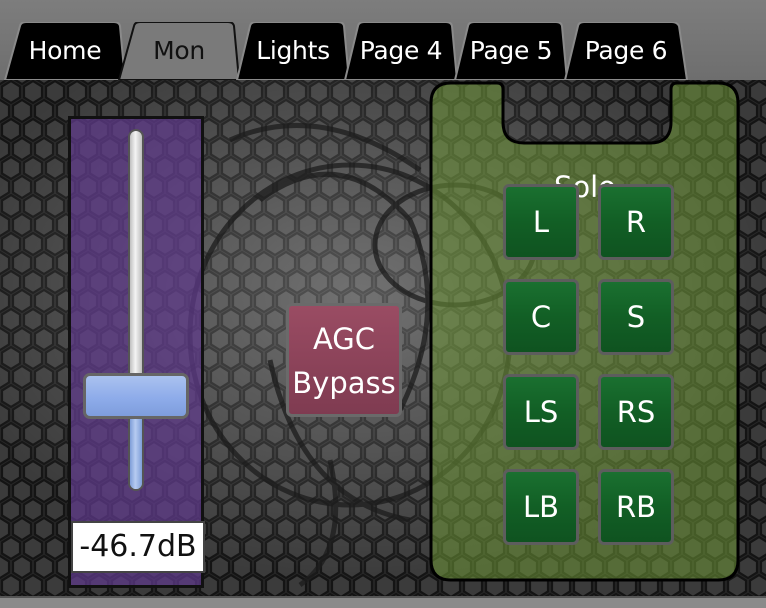  I want to click on solo-button-ls: LS, so click(541, 412).